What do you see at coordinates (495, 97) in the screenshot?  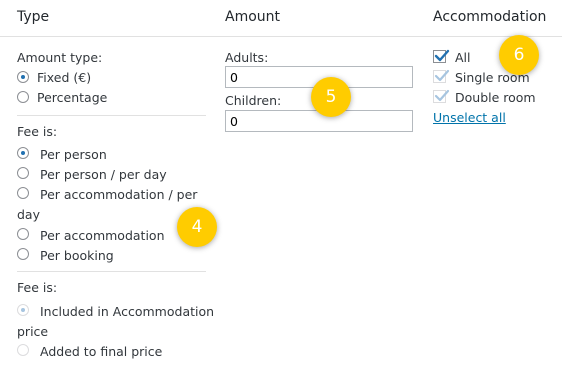 I see `checkbox-double-room-label: Double room` at bounding box center [495, 97].